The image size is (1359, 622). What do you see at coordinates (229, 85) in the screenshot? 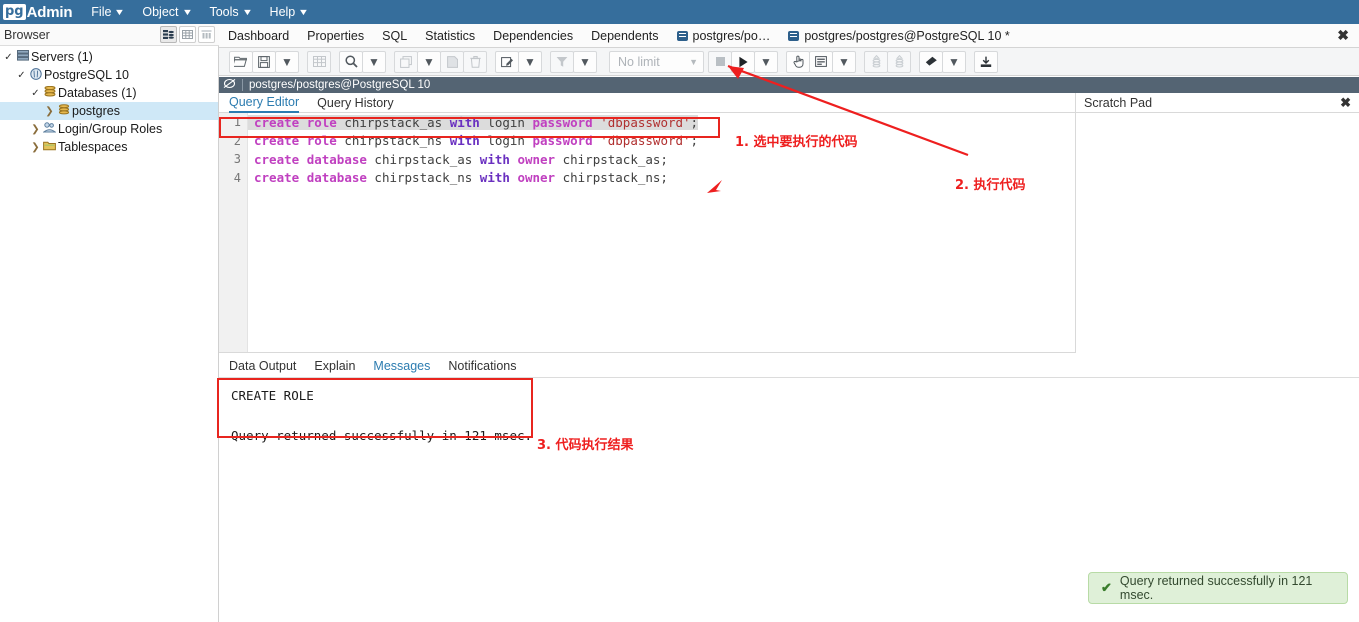
I see `query-tool-icon` at bounding box center [229, 85].